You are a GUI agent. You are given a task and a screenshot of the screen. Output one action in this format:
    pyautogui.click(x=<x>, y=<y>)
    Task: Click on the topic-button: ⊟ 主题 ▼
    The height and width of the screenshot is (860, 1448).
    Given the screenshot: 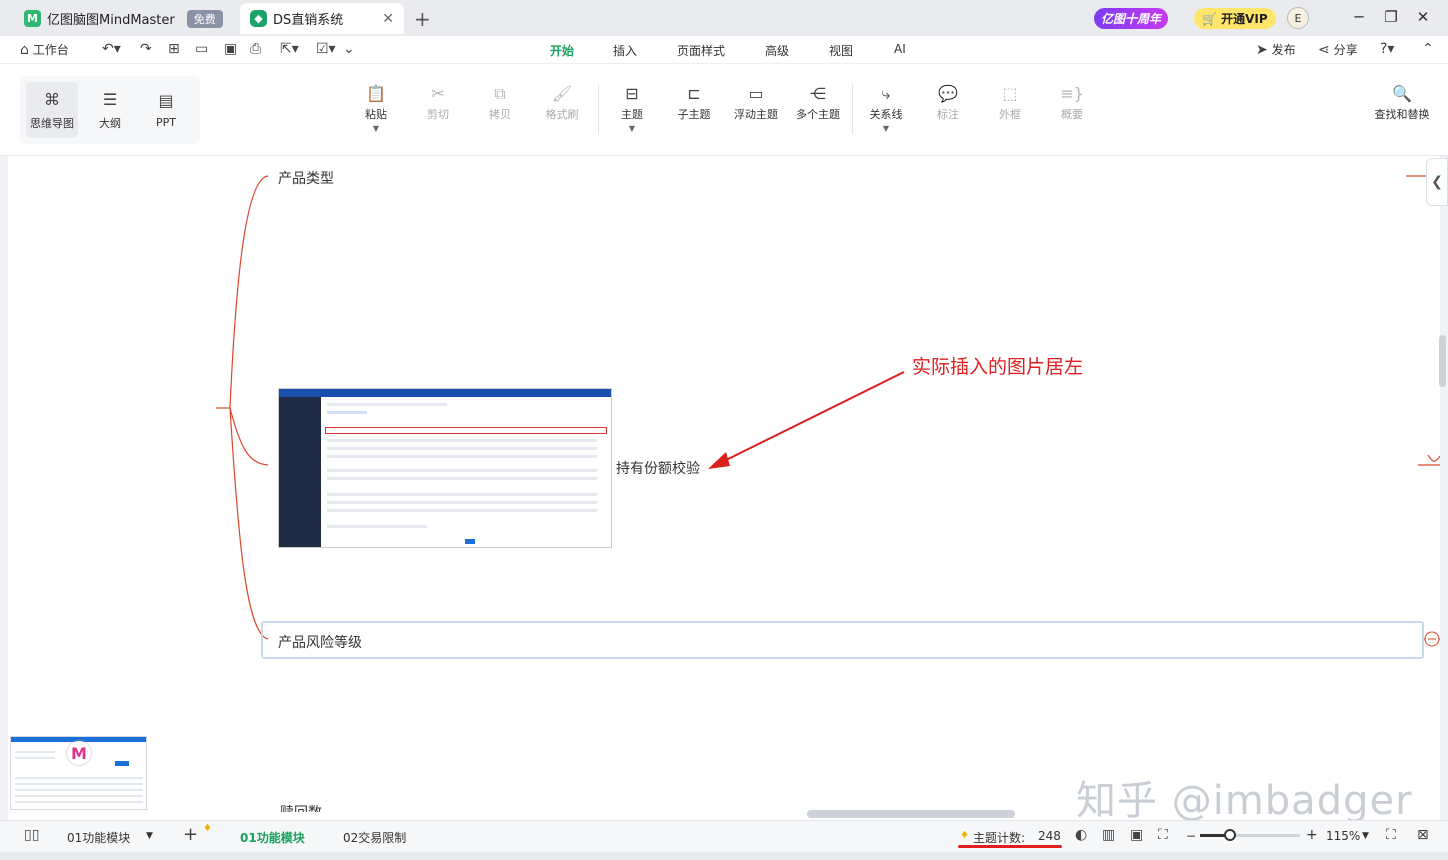 What is the action you would take?
    pyautogui.click(x=632, y=108)
    